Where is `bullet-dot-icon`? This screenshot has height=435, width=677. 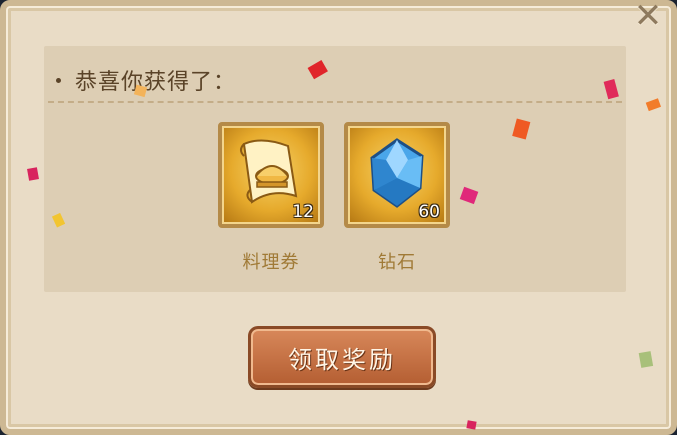
bullet-dot-icon is located at coordinates (58, 80).